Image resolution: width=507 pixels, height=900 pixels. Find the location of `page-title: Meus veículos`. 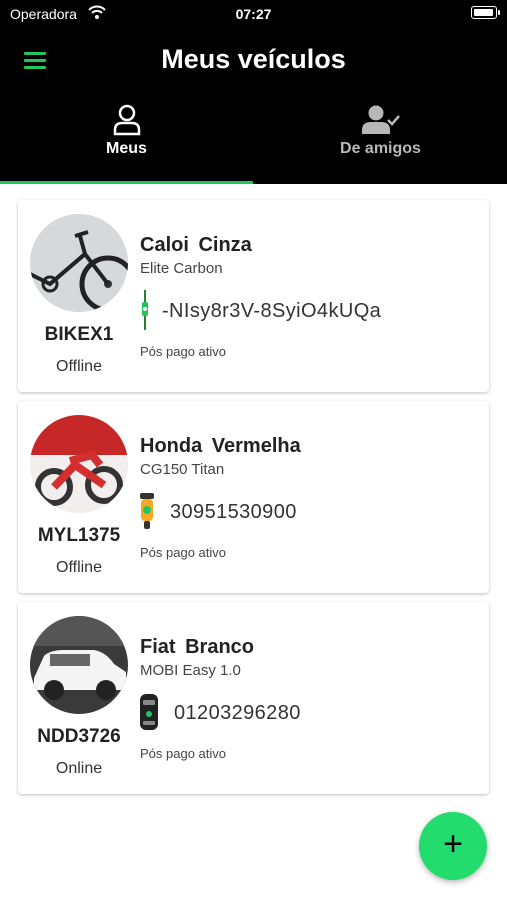

page-title: Meus veículos is located at coordinates (253, 59).